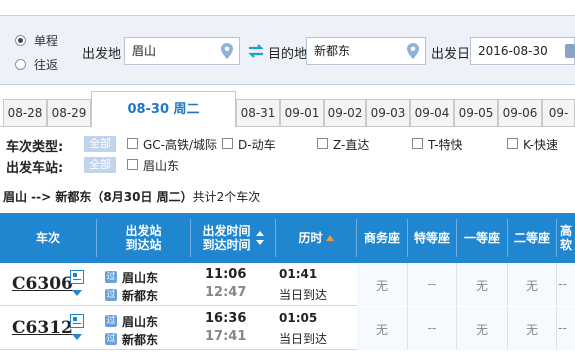 The image size is (575, 362). I want to click on checkbox-t, so click(417, 143).